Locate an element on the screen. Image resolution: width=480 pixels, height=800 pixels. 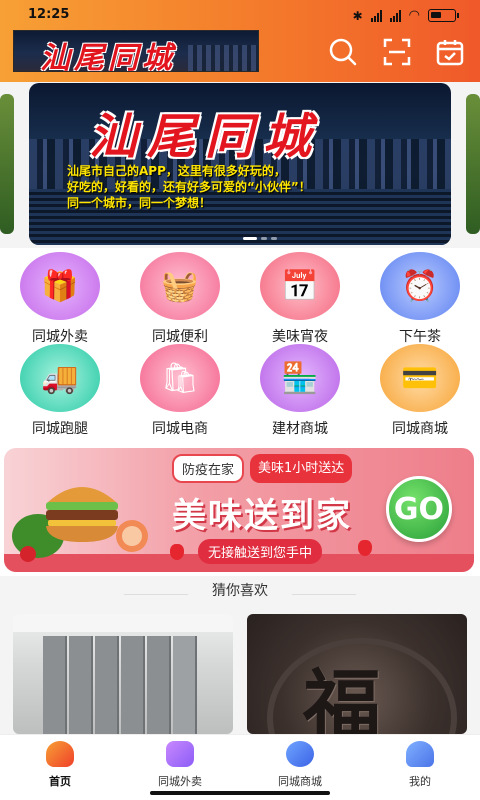
shopping-bag-icon: 🛍 is located at coordinates (180, 378).